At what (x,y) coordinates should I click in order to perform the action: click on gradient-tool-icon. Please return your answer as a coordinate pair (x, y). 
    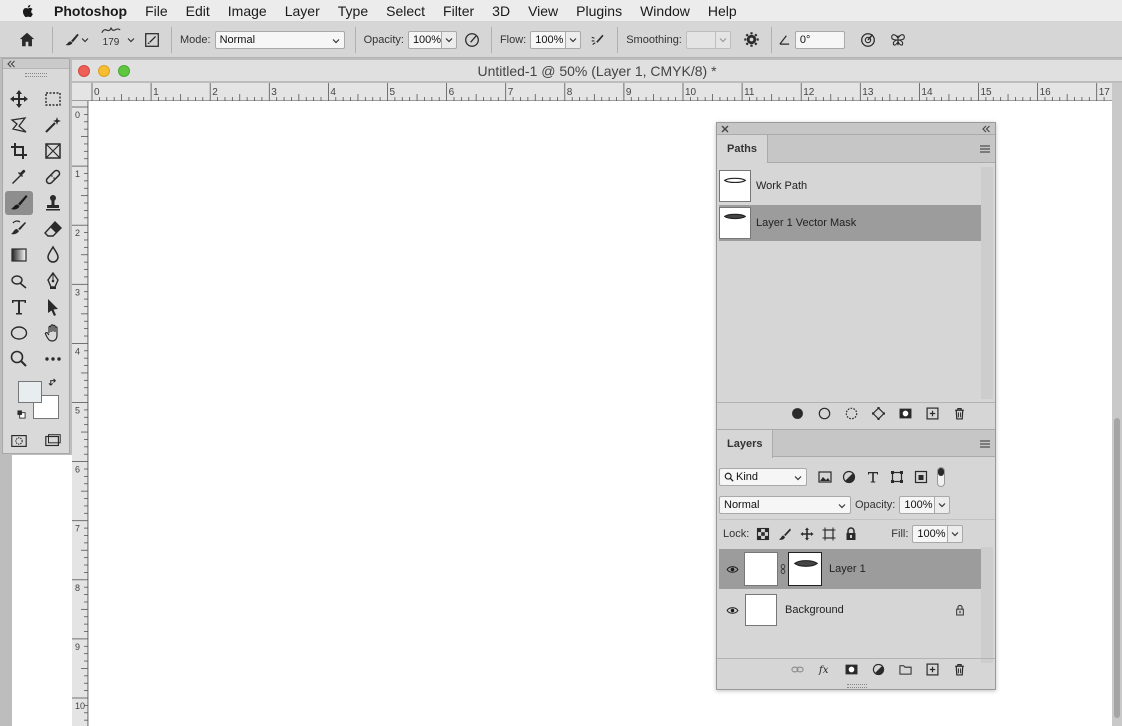
    Looking at the image, I should click on (19, 255).